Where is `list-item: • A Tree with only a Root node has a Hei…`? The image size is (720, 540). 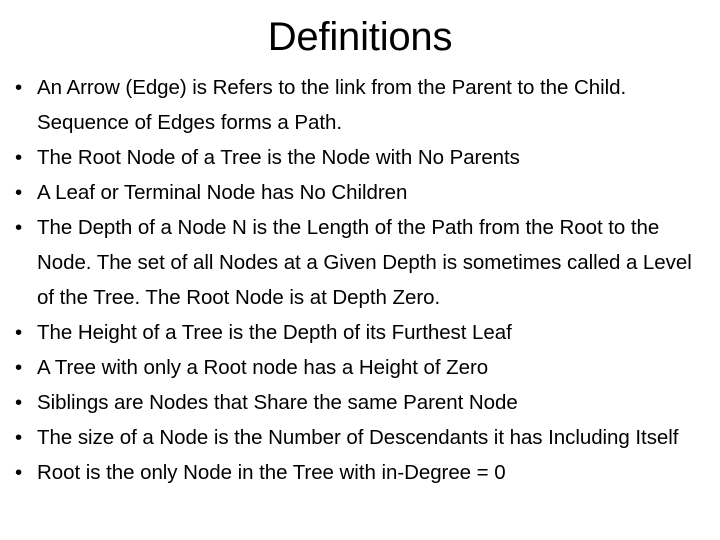
list-item: • A Tree with only a Root node has a Hei… is located at coordinates (361, 367).